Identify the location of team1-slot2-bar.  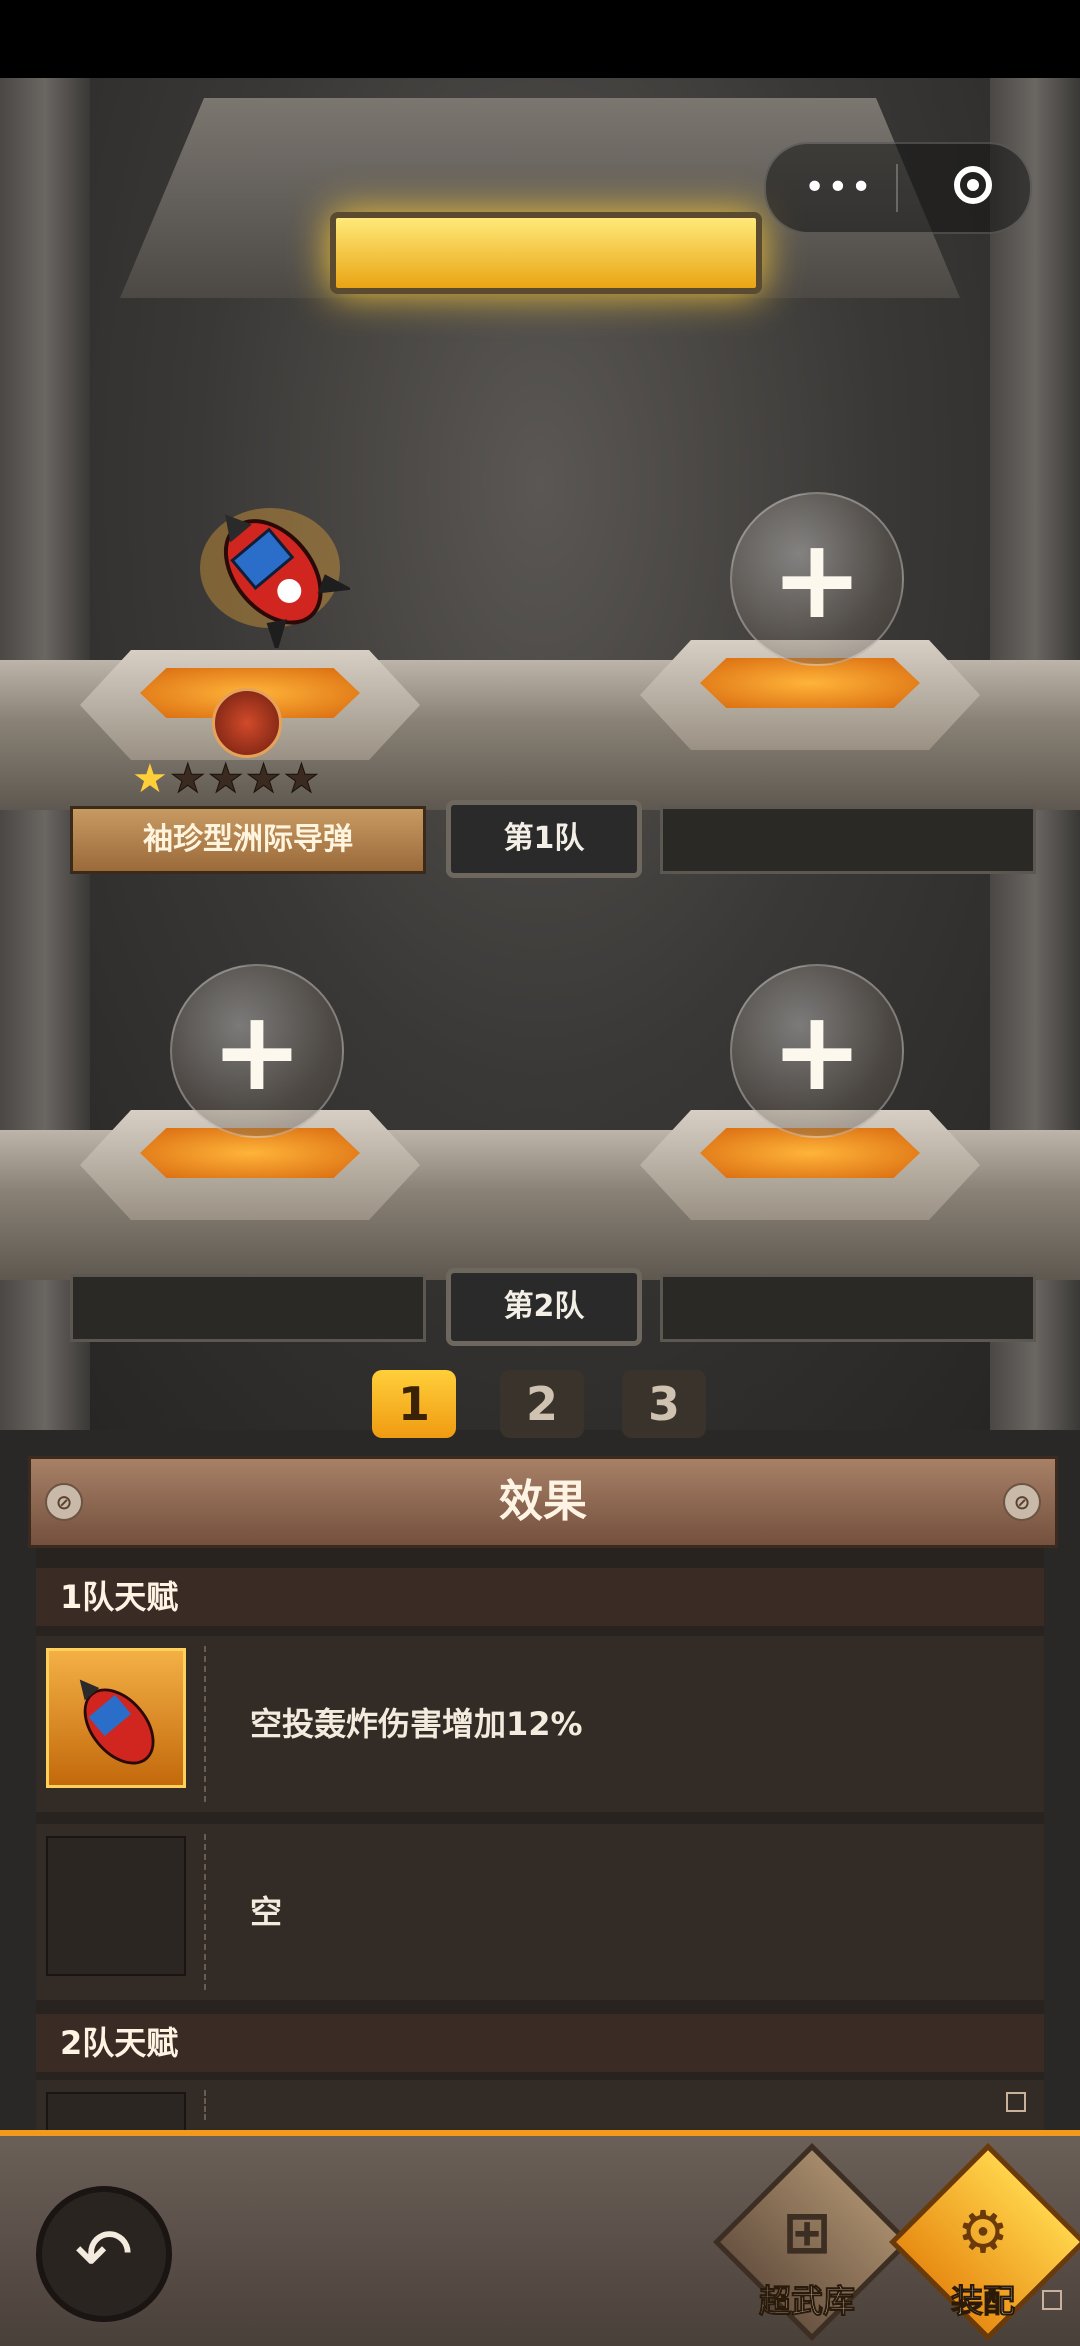
(848, 840).